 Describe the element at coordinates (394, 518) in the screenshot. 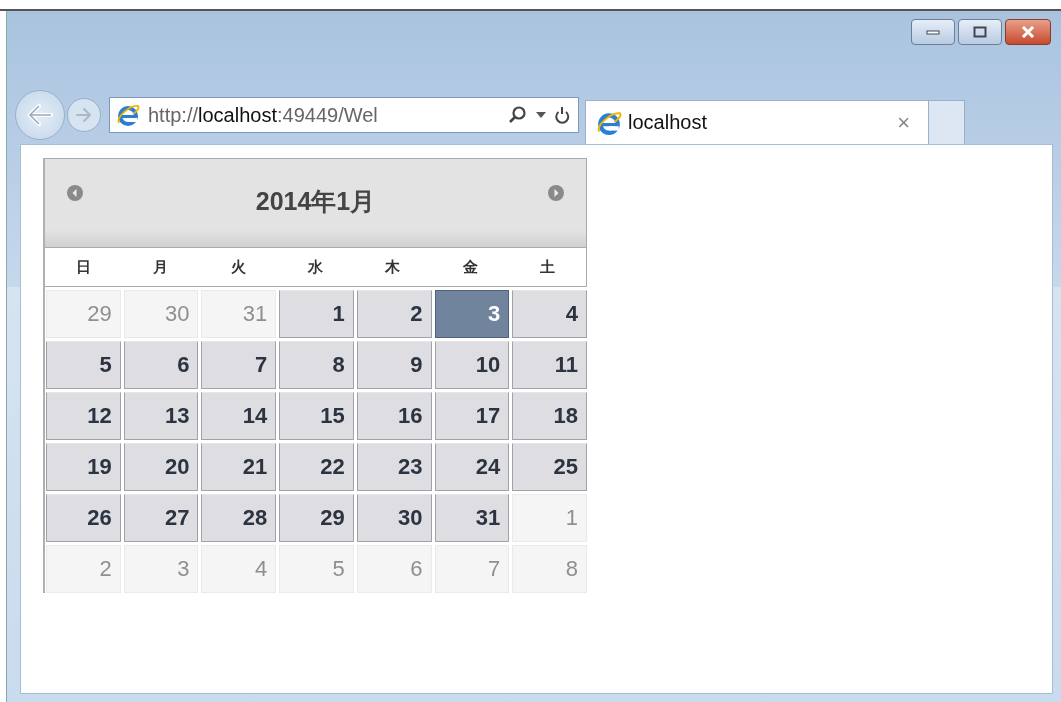

I see `day-cell: 30` at that location.